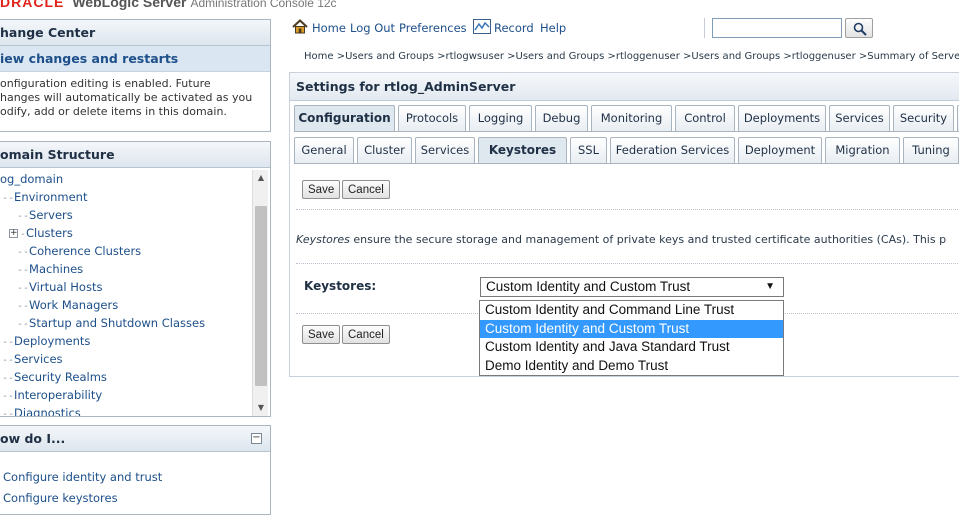  What do you see at coordinates (433, 28) in the screenshot?
I see `preferences-link: Preferences` at bounding box center [433, 28].